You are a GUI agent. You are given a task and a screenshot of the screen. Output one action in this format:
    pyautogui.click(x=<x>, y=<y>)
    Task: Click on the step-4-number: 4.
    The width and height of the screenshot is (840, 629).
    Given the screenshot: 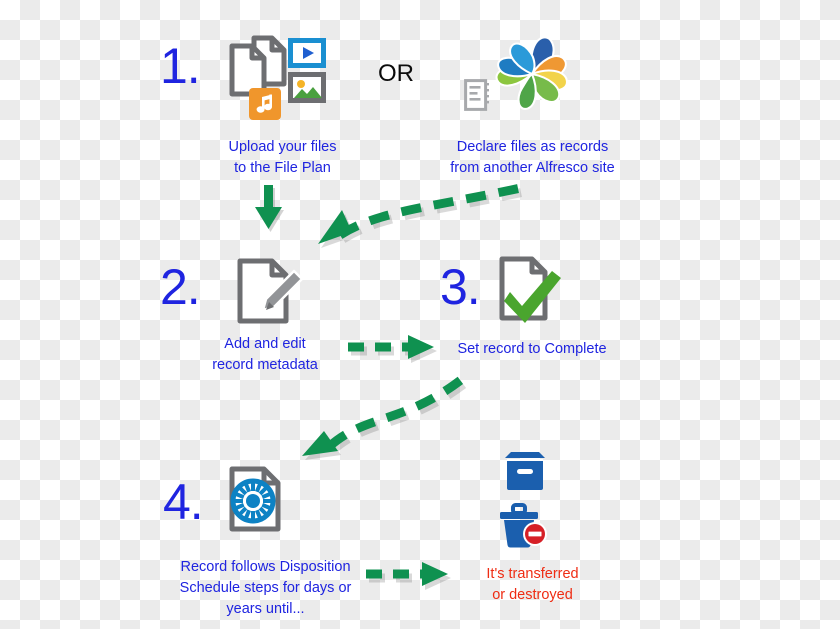 What is the action you would take?
    pyautogui.click(x=183, y=502)
    